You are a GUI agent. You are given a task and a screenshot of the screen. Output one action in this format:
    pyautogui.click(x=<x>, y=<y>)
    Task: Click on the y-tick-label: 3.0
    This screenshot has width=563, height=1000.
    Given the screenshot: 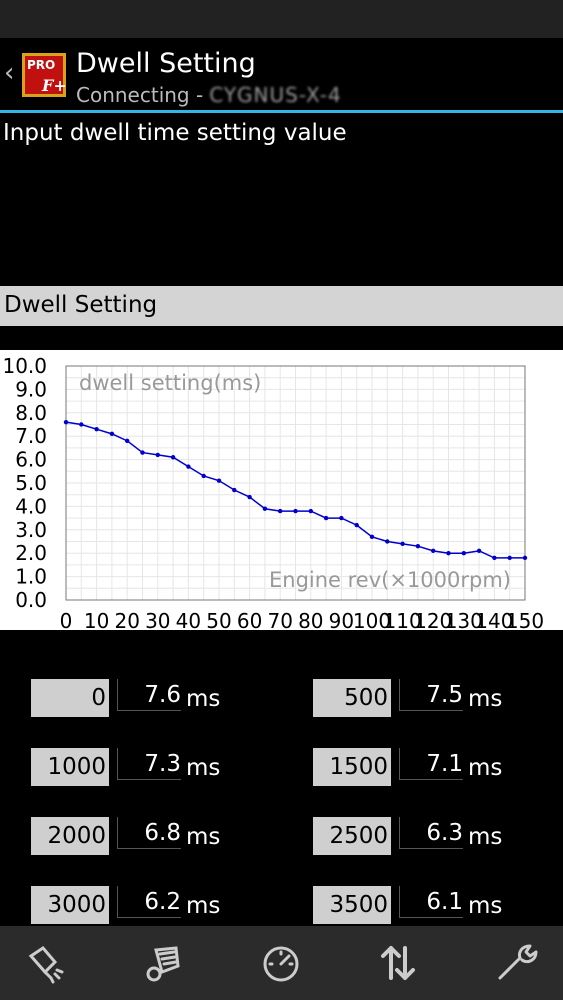 What is the action you would take?
    pyautogui.click(x=31, y=530)
    